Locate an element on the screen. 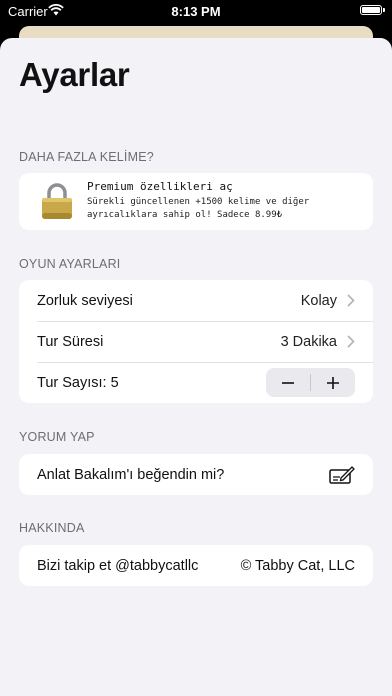 This screenshot has height=696, width=392. round-count-row: Tur Sayısı: 5 is located at coordinates (196, 382).